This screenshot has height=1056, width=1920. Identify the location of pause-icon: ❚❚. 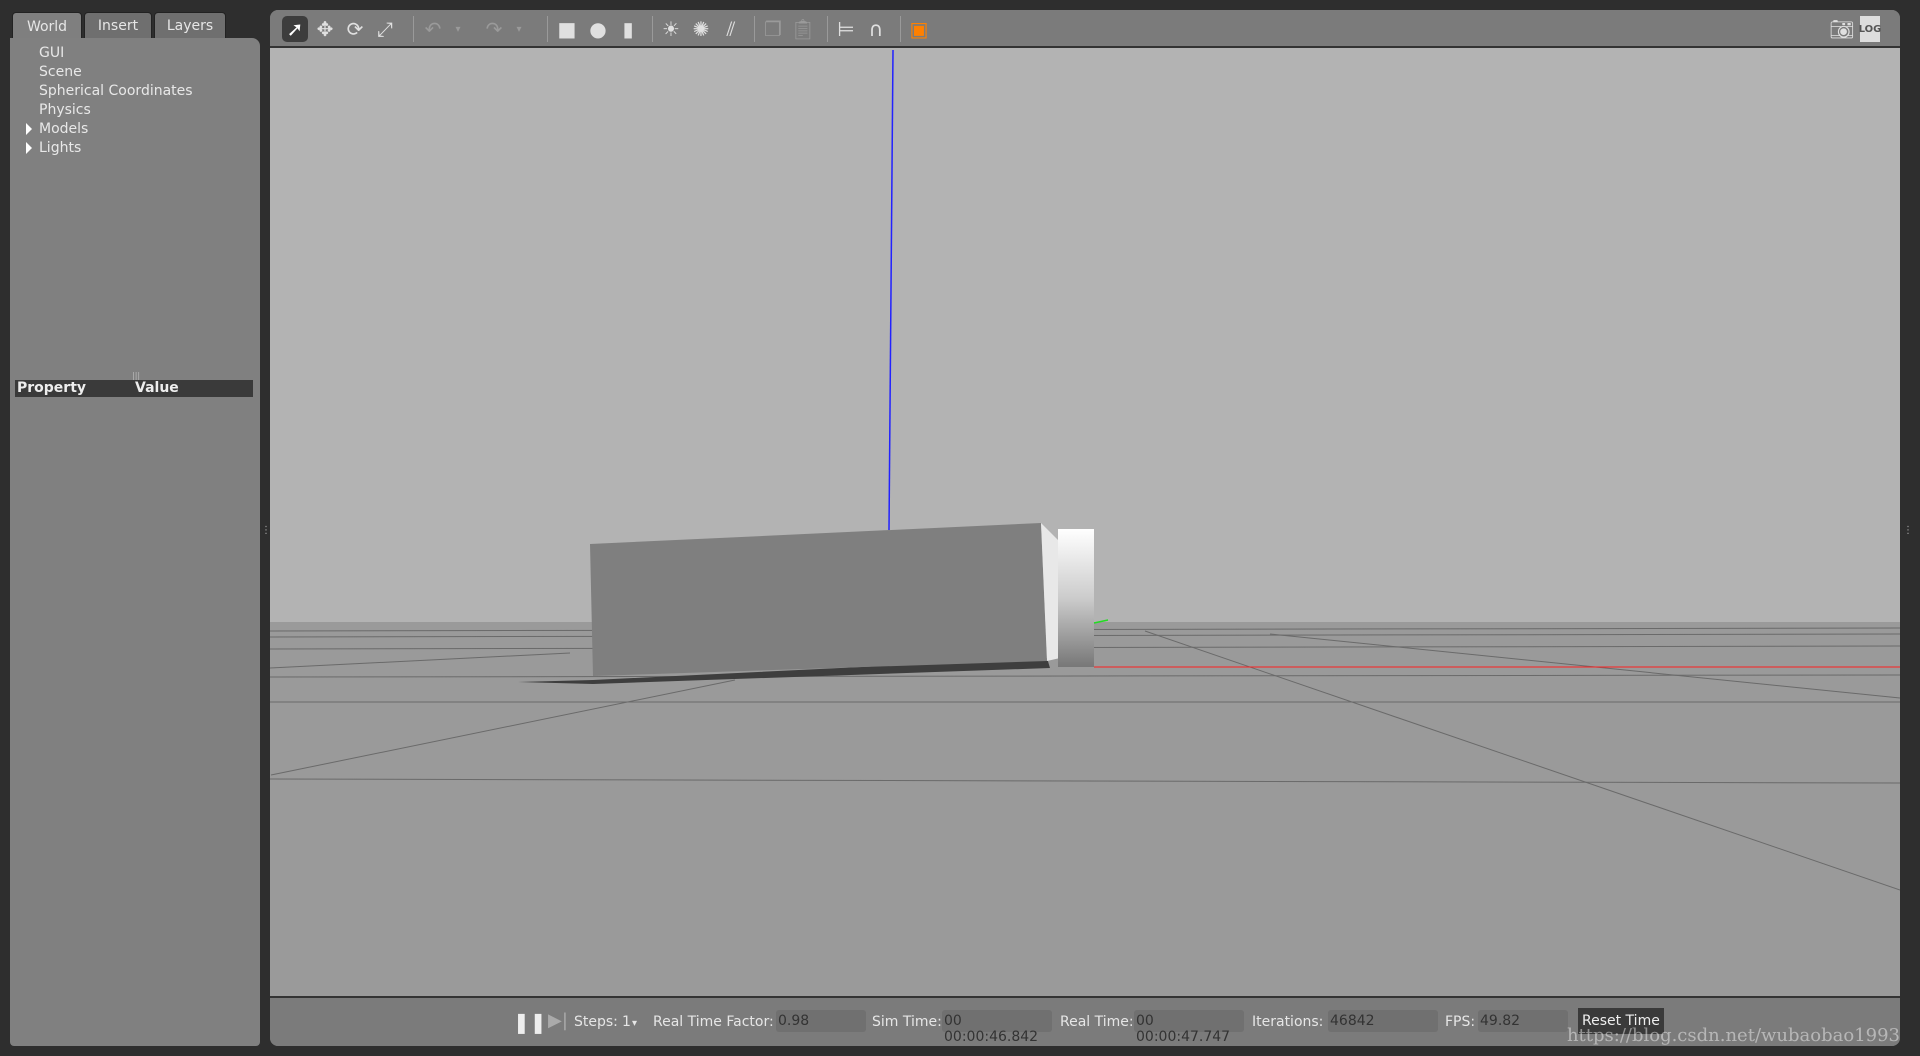
(530, 1022).